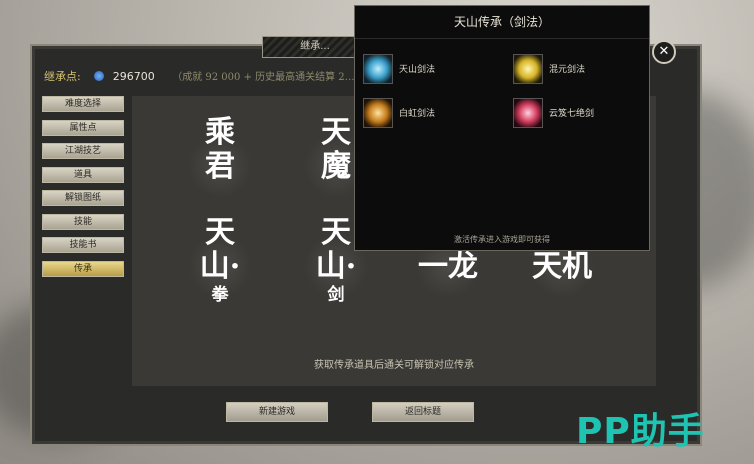 The image size is (754, 464). Describe the element at coordinates (277, 412) in the screenshot. I see `new-game-button: 新建游戏` at that location.